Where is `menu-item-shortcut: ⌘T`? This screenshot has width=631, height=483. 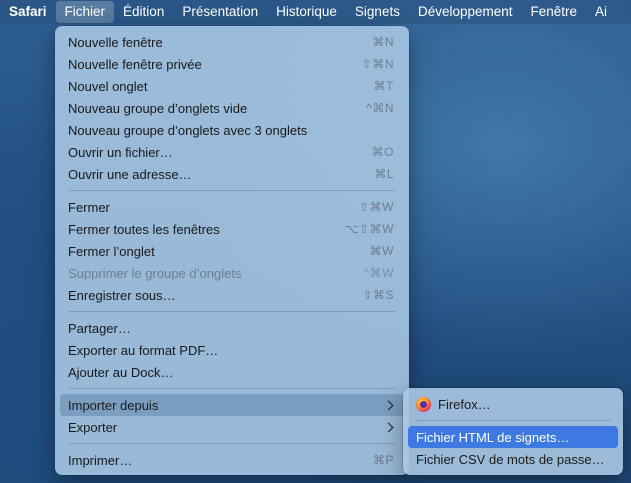 menu-item-shortcut: ⌘T is located at coordinates (383, 86).